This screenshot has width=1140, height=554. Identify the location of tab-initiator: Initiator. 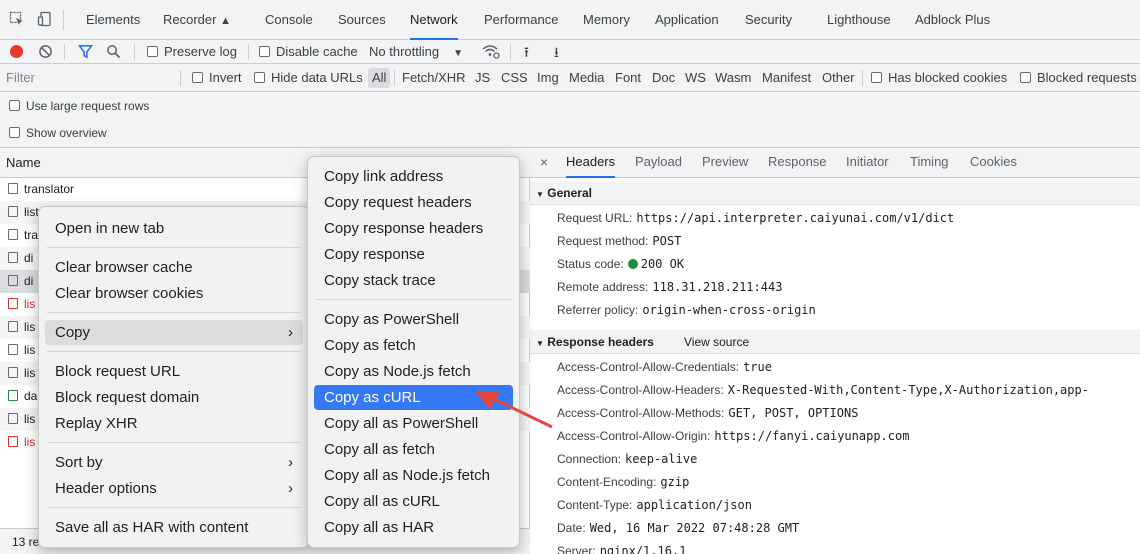
(867, 163).